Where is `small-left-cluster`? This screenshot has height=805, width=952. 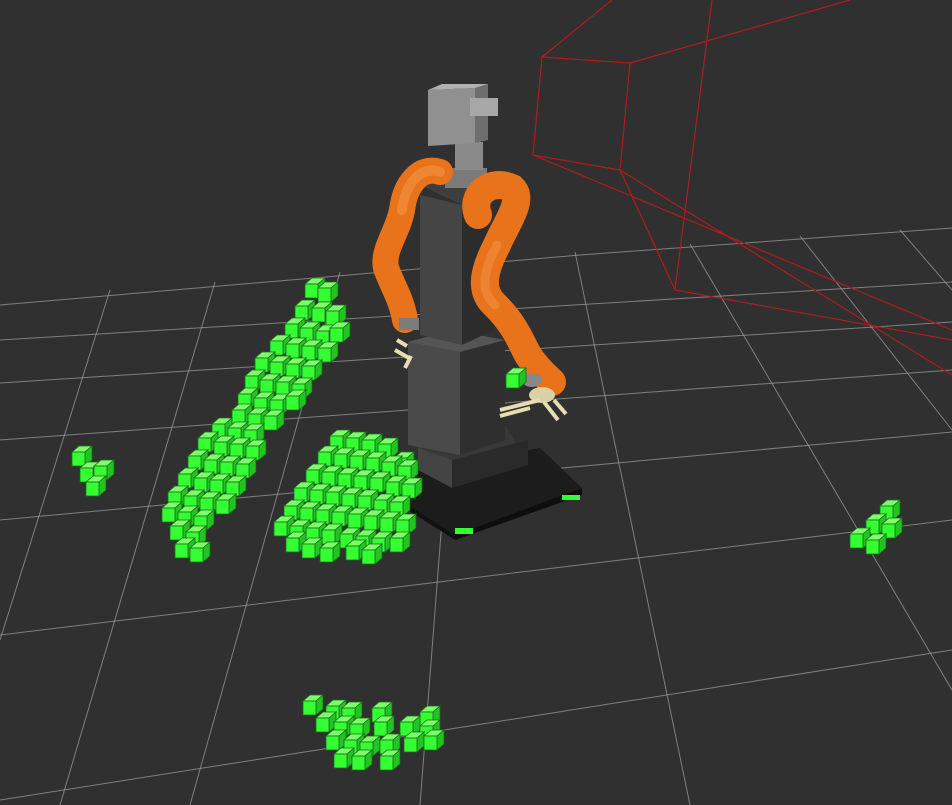
small-left-cluster is located at coordinates (93, 471).